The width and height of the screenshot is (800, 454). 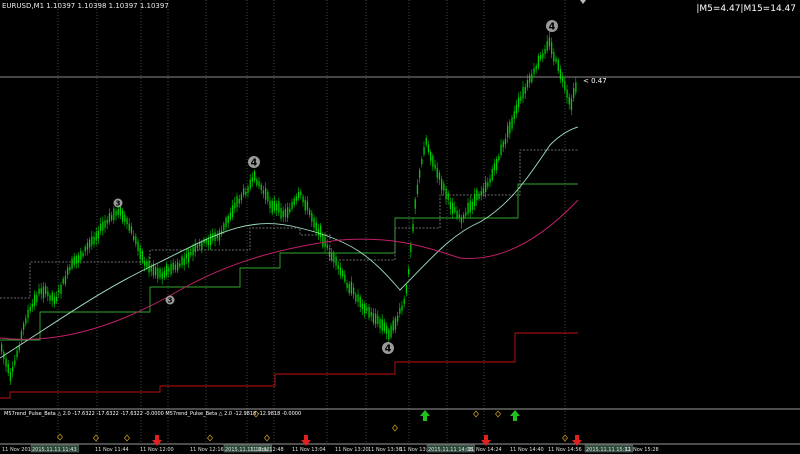 What do you see at coordinates (170, 300) in the screenshot?
I see `wave-marker: 3` at bounding box center [170, 300].